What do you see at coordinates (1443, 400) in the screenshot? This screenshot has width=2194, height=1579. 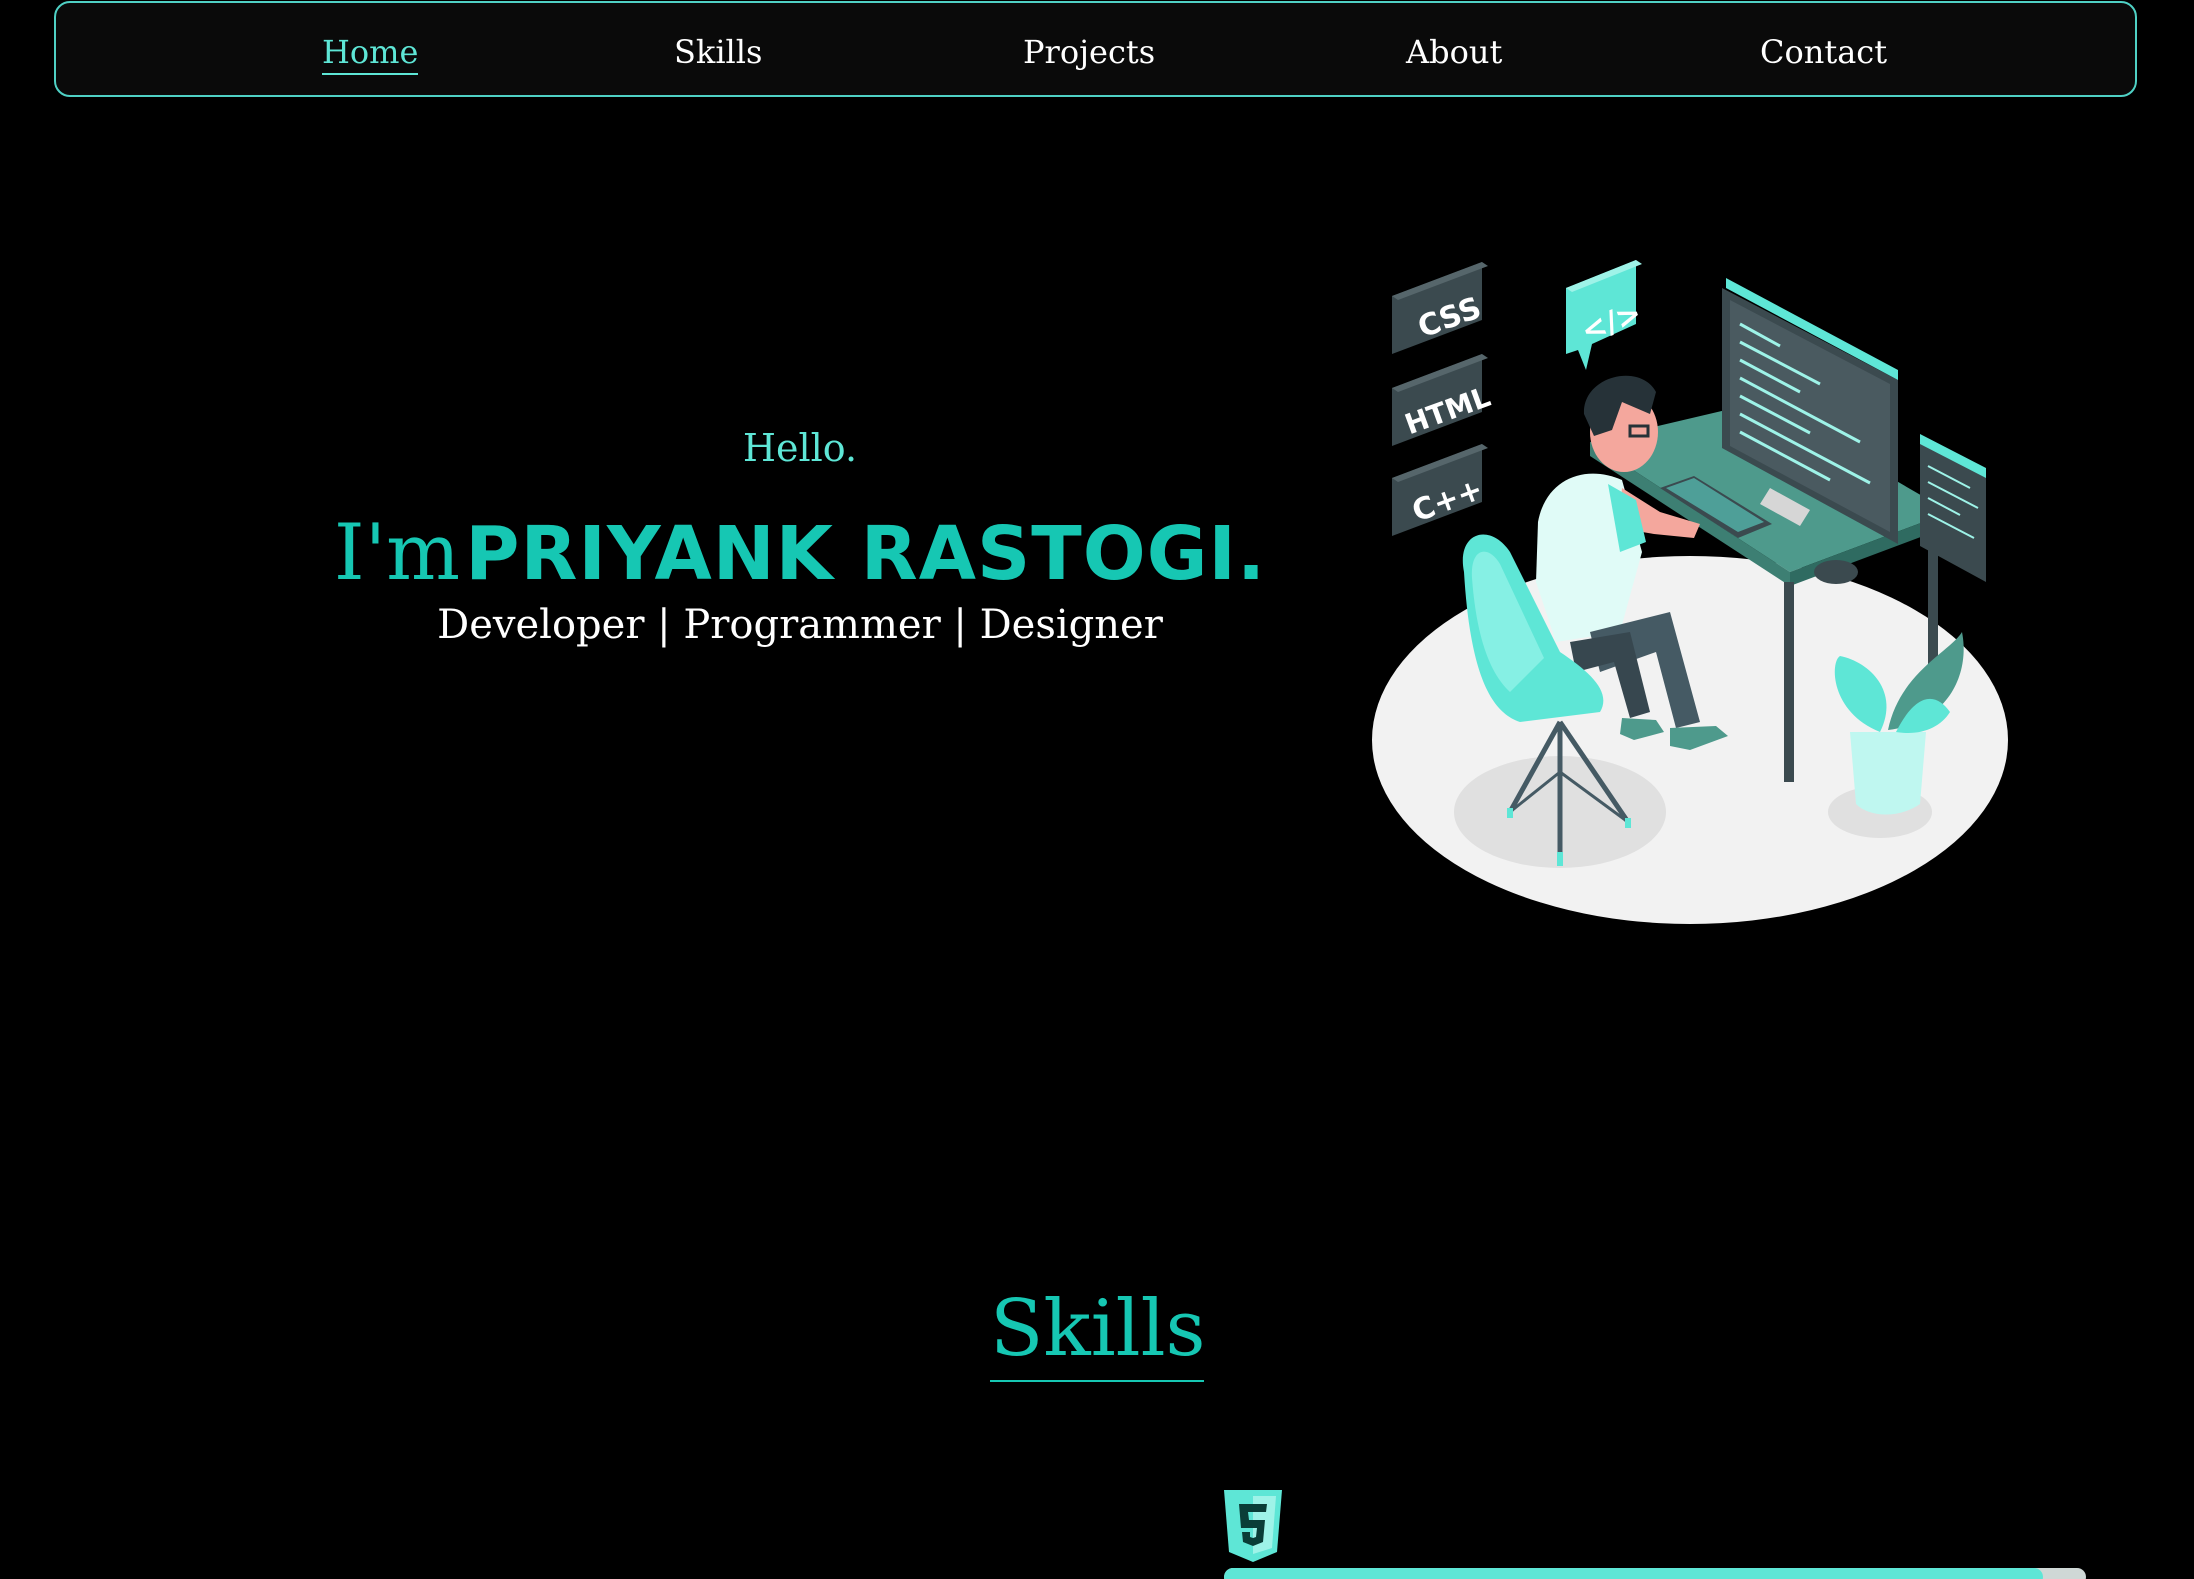 I see `html-badge: HTML` at bounding box center [1443, 400].